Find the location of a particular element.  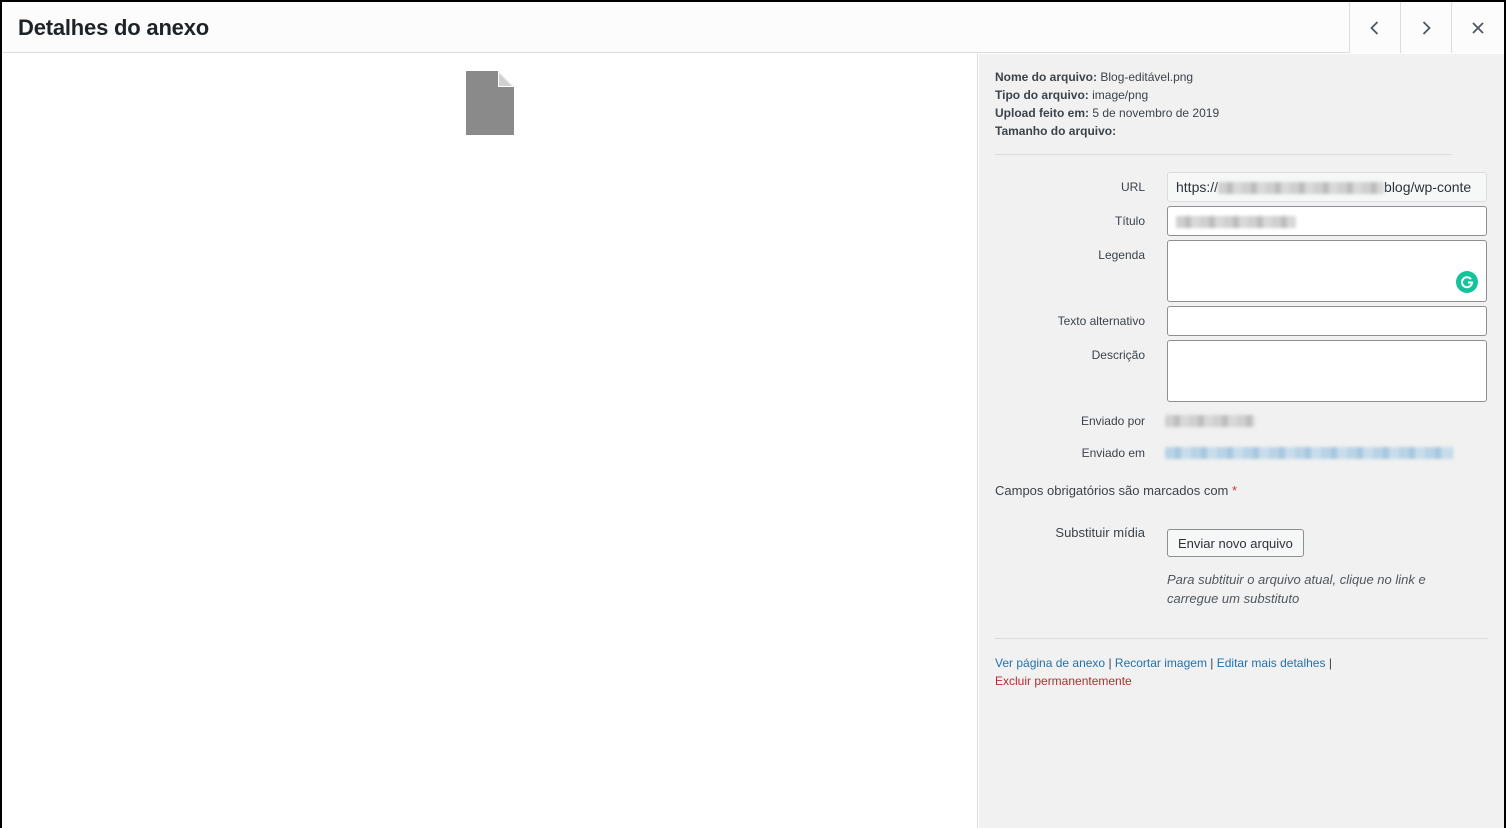

file-size-label: Tamanho do arquivo: is located at coordinates (1056, 131).